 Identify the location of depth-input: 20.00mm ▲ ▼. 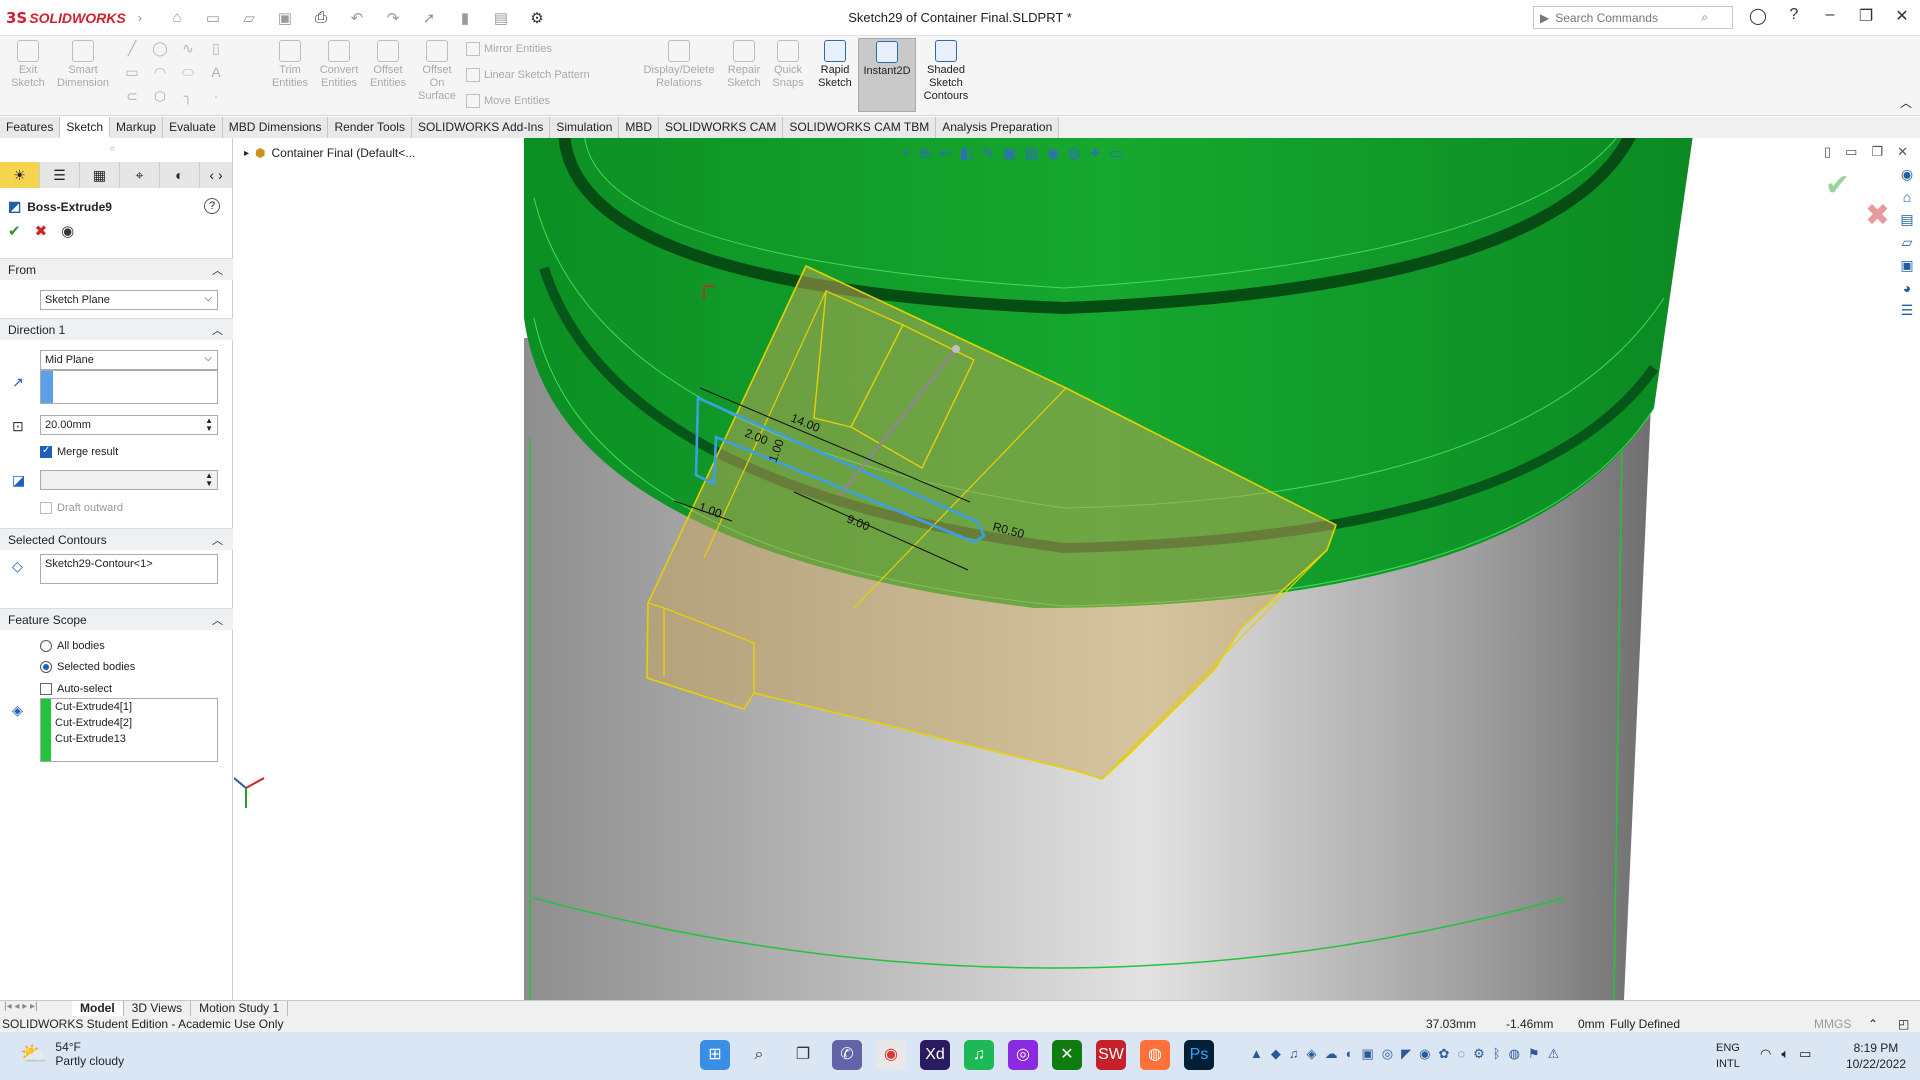
(129, 425).